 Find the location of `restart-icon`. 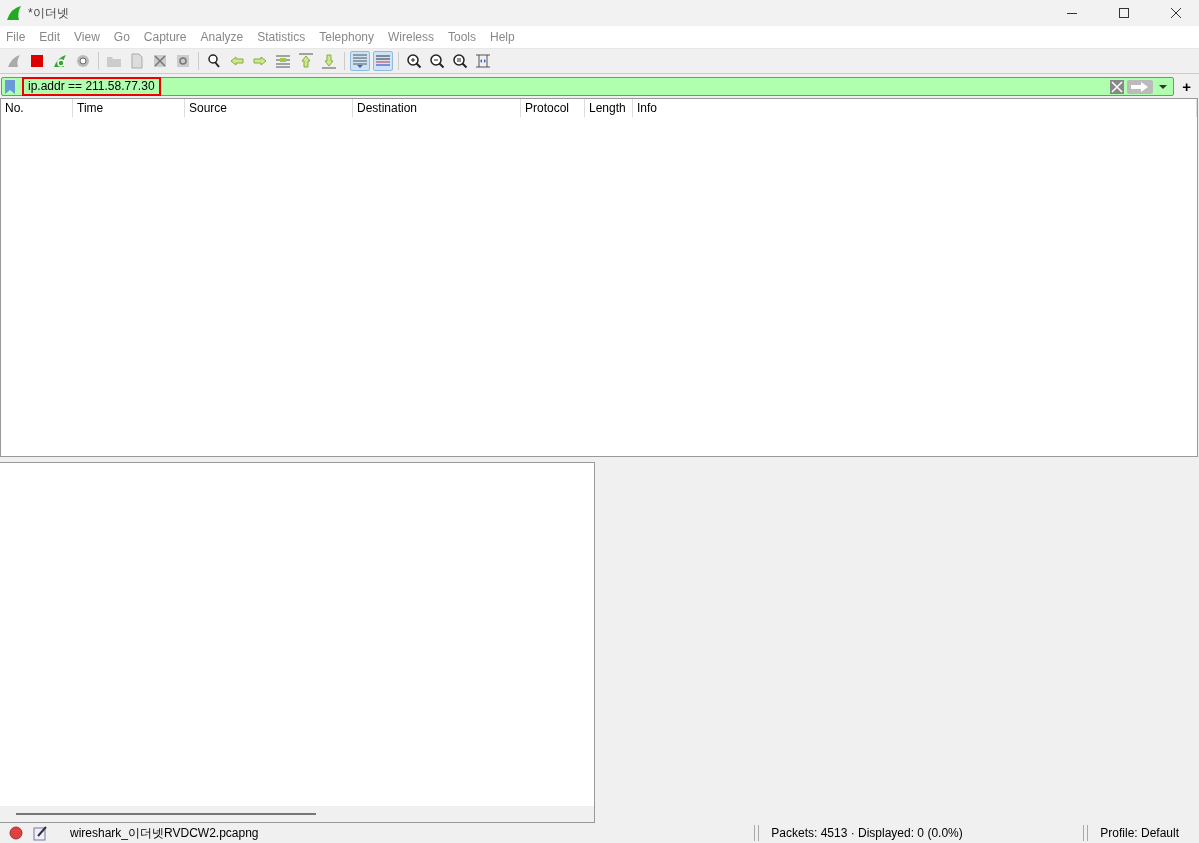

restart-icon is located at coordinates (60, 61).